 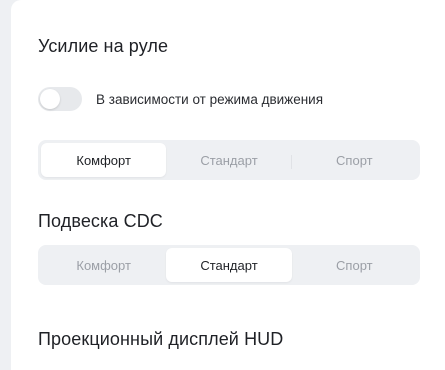 I want to click on toggle-knob, so click(x=50, y=99).